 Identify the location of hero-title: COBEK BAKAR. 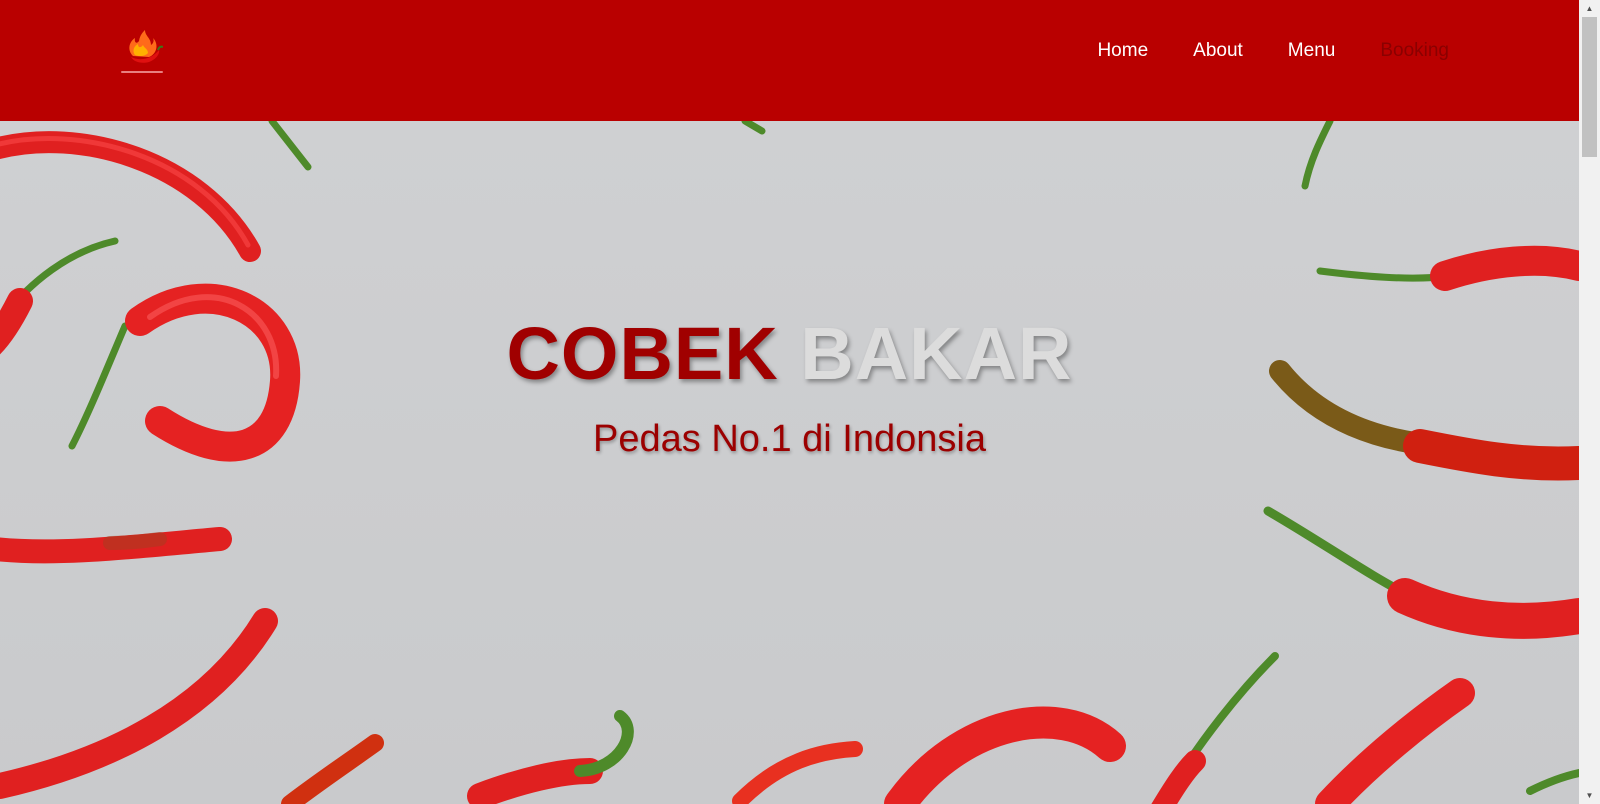
(789, 353).